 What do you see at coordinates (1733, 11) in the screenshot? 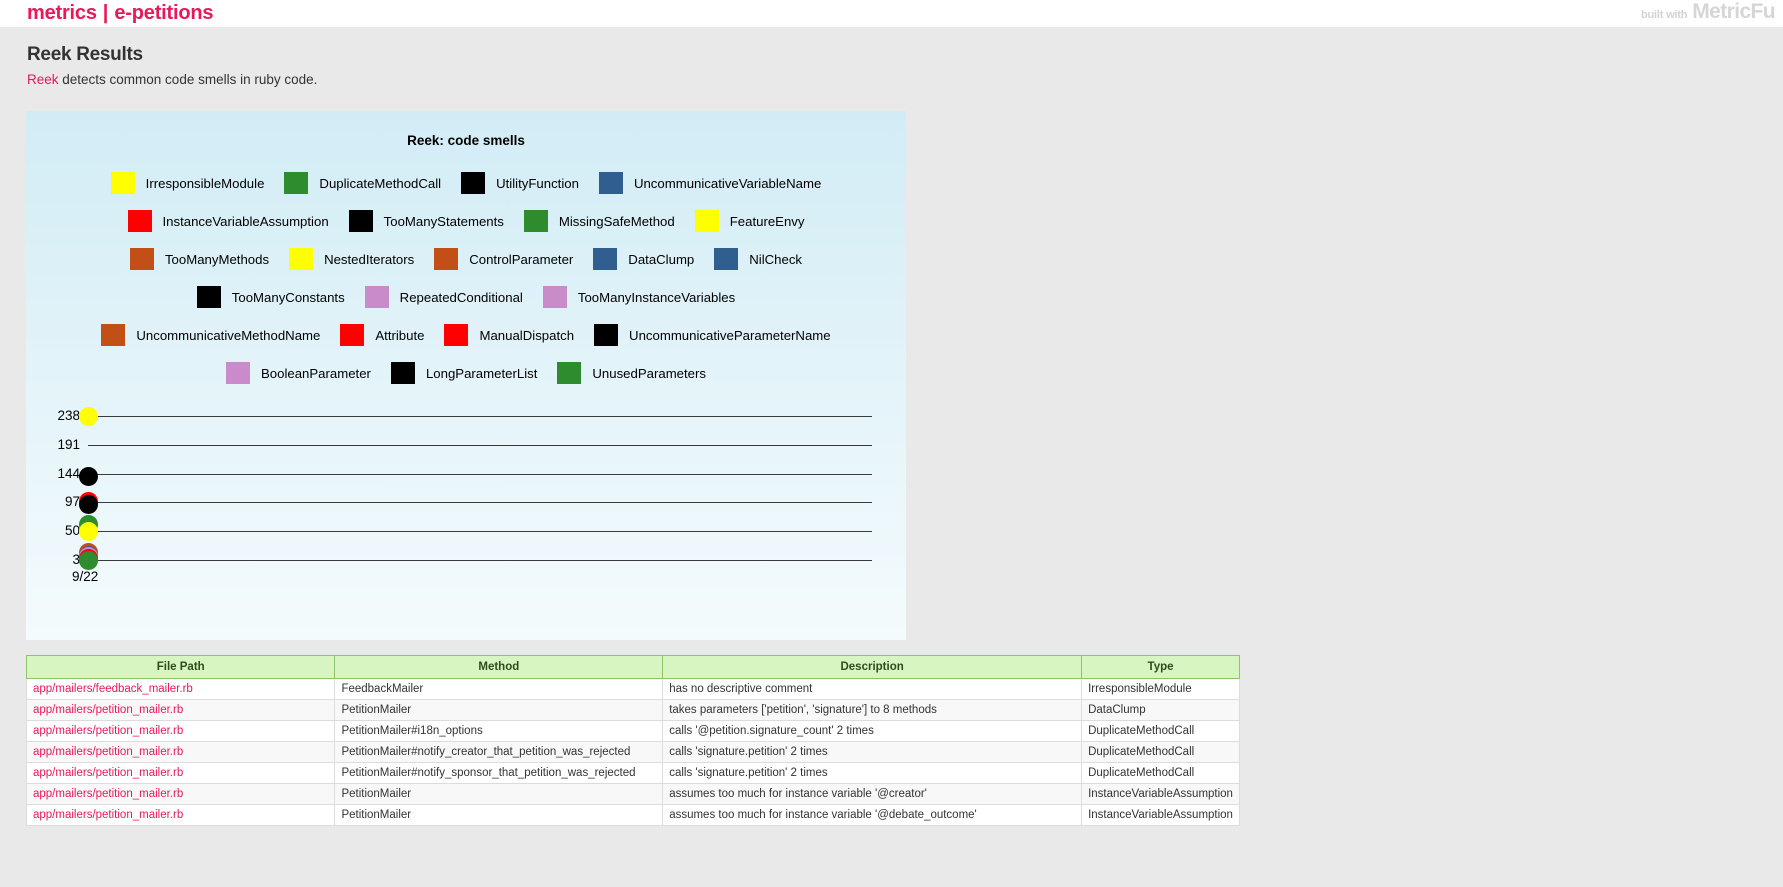
I see `metricfu-logo: MetricFu` at bounding box center [1733, 11].